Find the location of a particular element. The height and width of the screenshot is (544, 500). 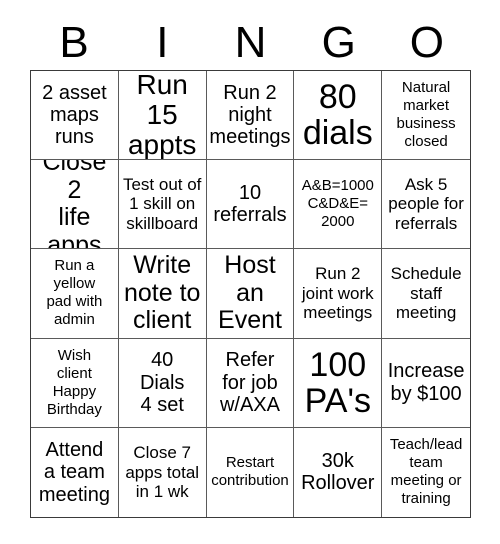

bingo-cell-label: Close 7 apps total in 1 wk is located at coordinates (162, 472).